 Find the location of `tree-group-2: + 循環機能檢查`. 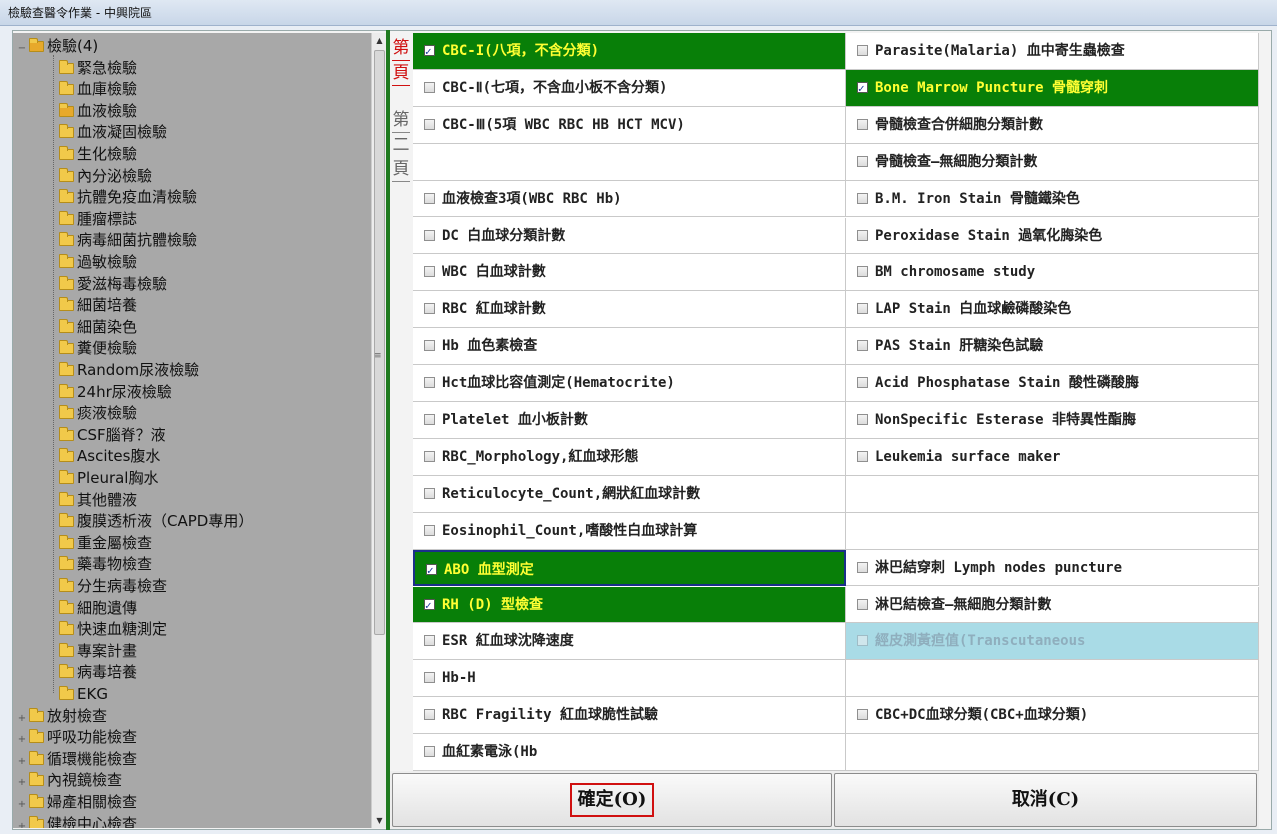

tree-group-2: + 循環機能檢查 is located at coordinates (77, 759).